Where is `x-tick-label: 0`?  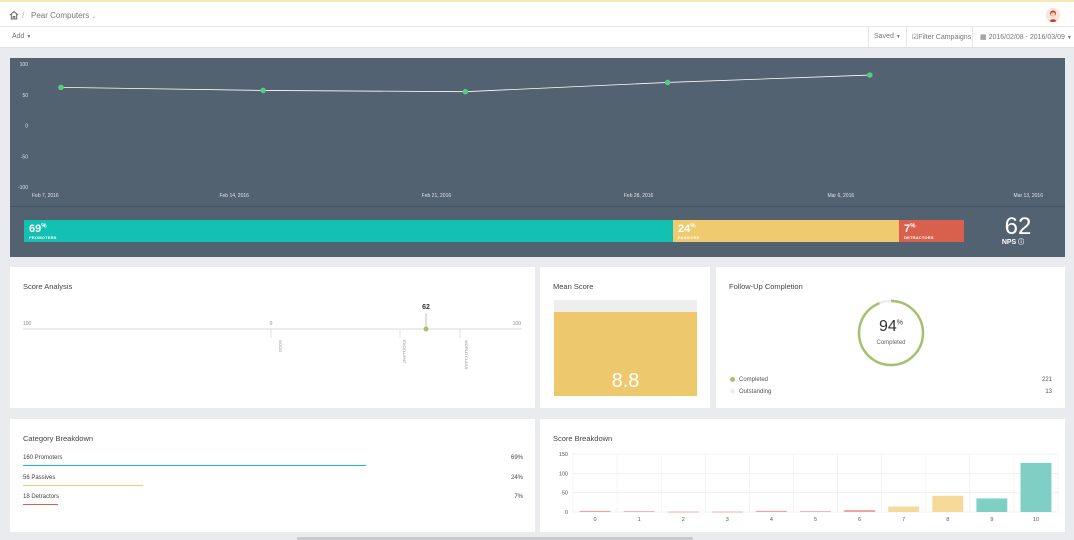
x-tick-label: 0 is located at coordinates (595, 520).